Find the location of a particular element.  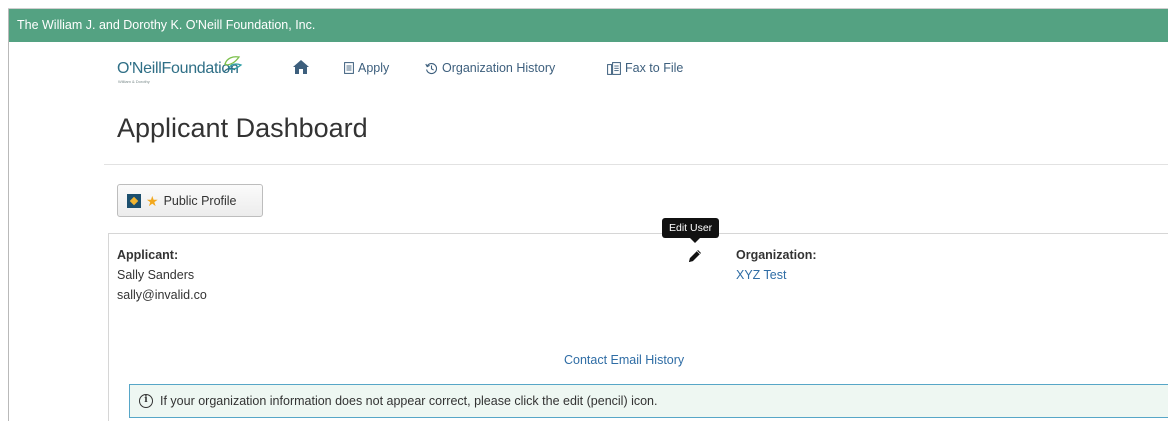

foundation-logo: O'NeillFoundation William & Dorothy is located at coordinates (187, 71).